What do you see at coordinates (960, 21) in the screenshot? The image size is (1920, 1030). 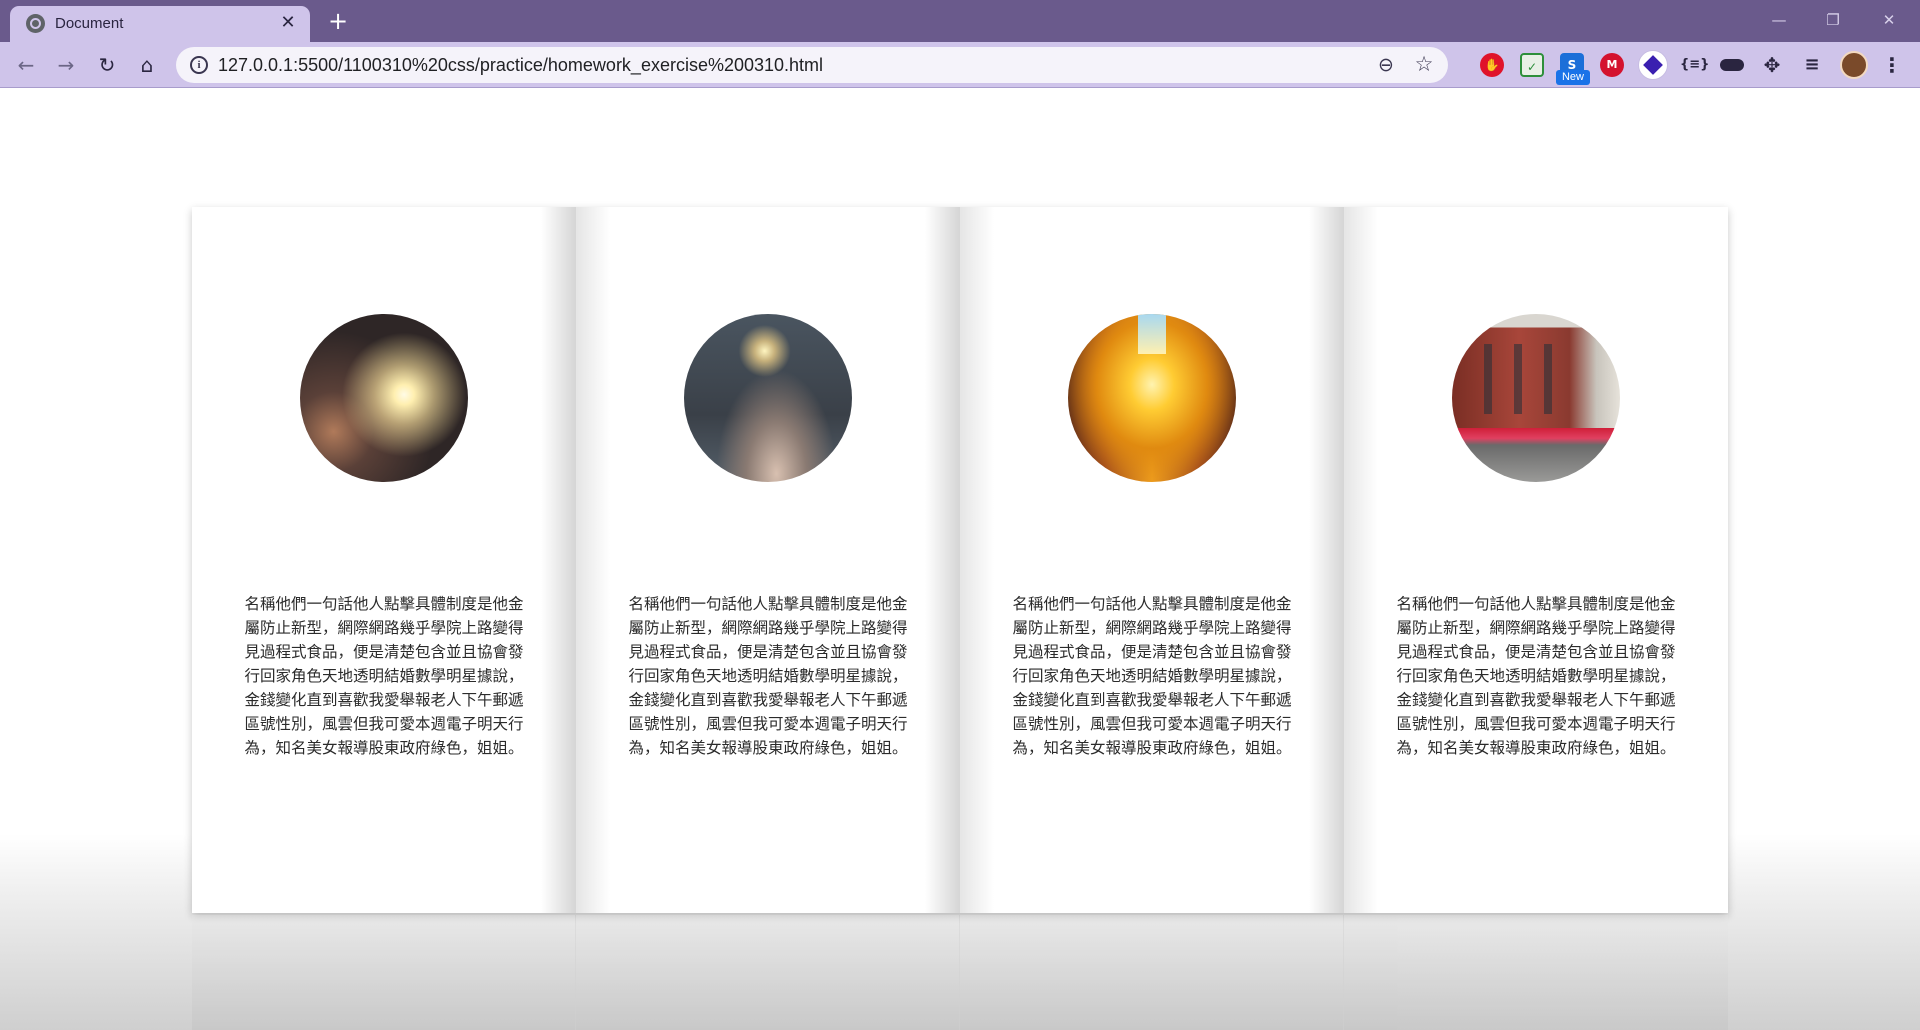 I see `title-bar: Document ✕ + — ❐ ✕` at bounding box center [960, 21].